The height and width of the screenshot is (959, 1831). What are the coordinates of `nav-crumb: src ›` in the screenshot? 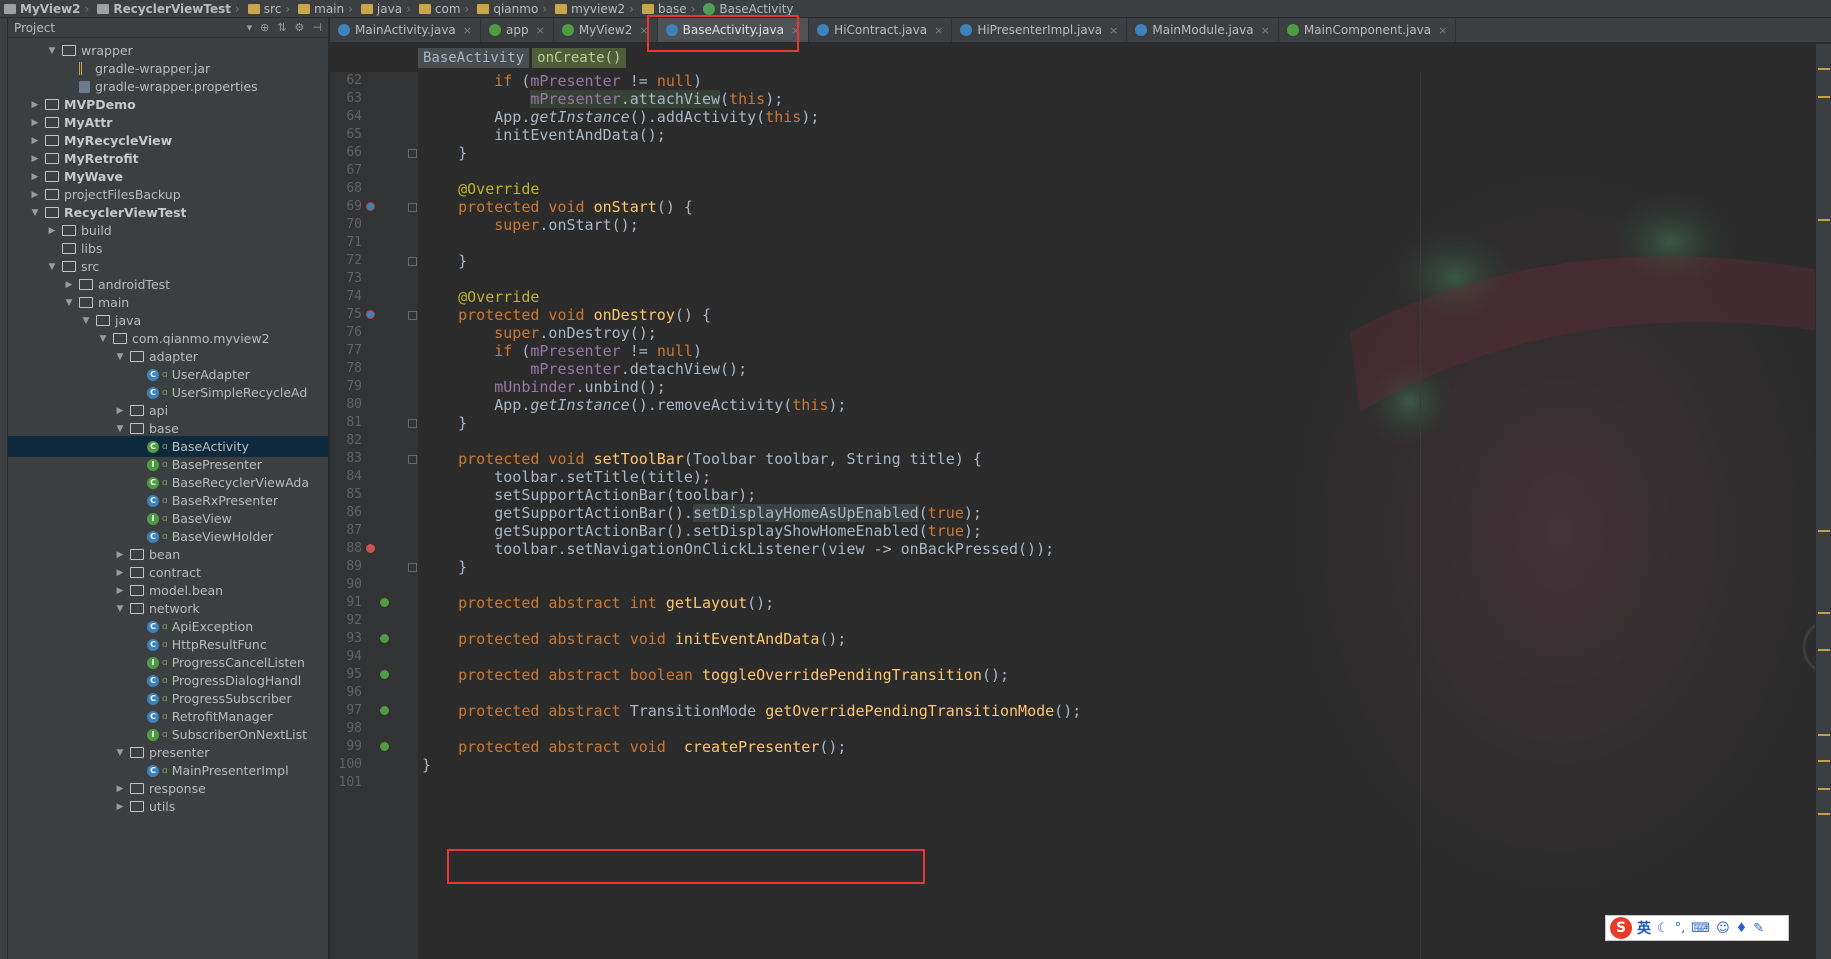 It's located at (269, 9).